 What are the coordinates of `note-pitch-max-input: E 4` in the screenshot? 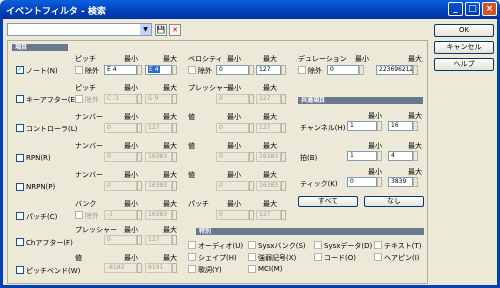 It's located at (158, 70).